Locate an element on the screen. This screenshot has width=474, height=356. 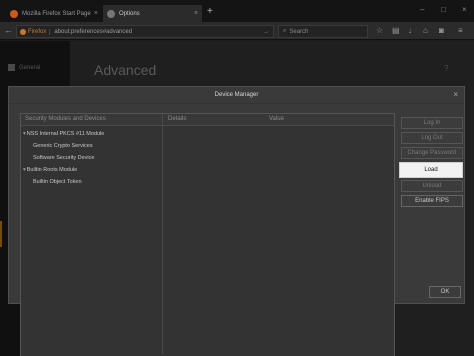
column-value: Value is located at coordinates (276, 119).